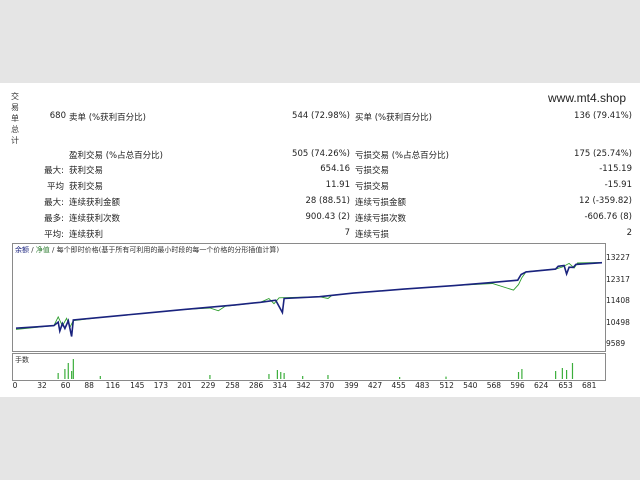 The width and height of the screenshot is (640, 480). What do you see at coordinates (327, 385) in the screenshot?
I see `x-tick-label: 370` at bounding box center [327, 385].